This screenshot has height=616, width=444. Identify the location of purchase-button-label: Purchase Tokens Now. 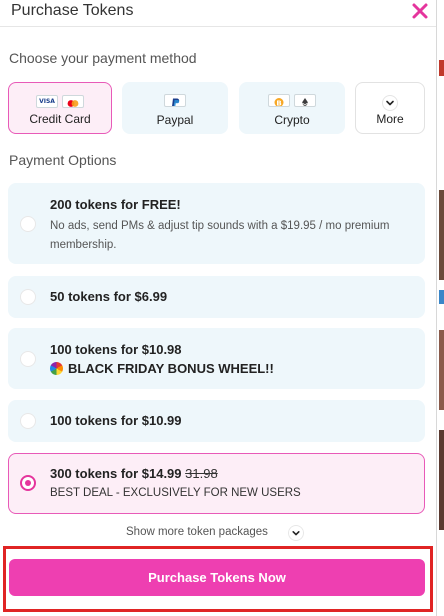
(217, 577).